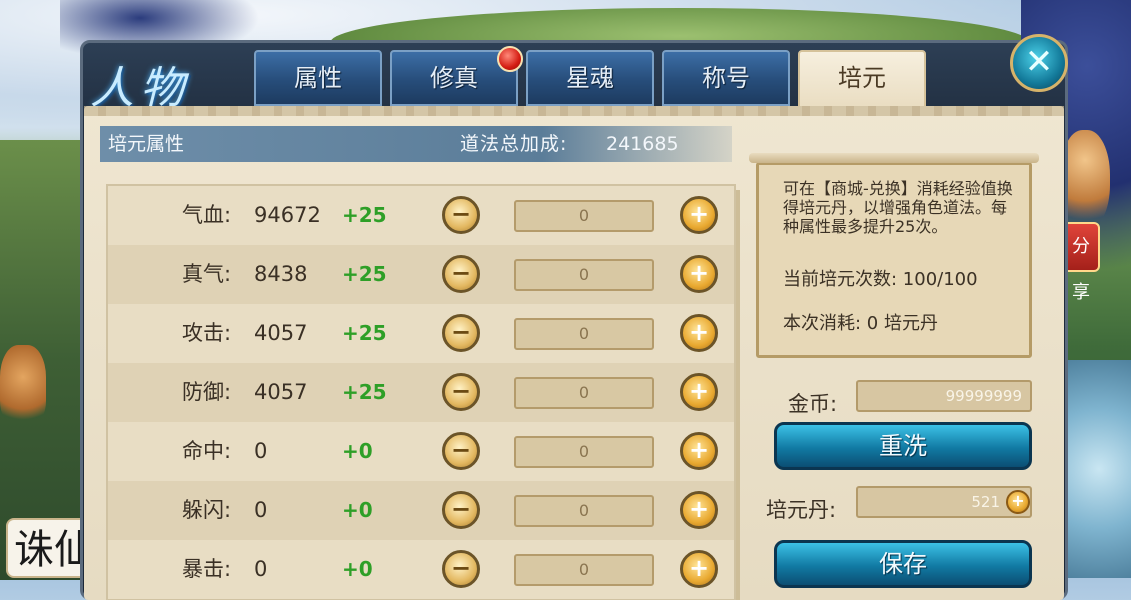 The image size is (1131, 600). What do you see at coordinates (207, 333) in the screenshot?
I see `attribute-name: 攻击:` at bounding box center [207, 333].